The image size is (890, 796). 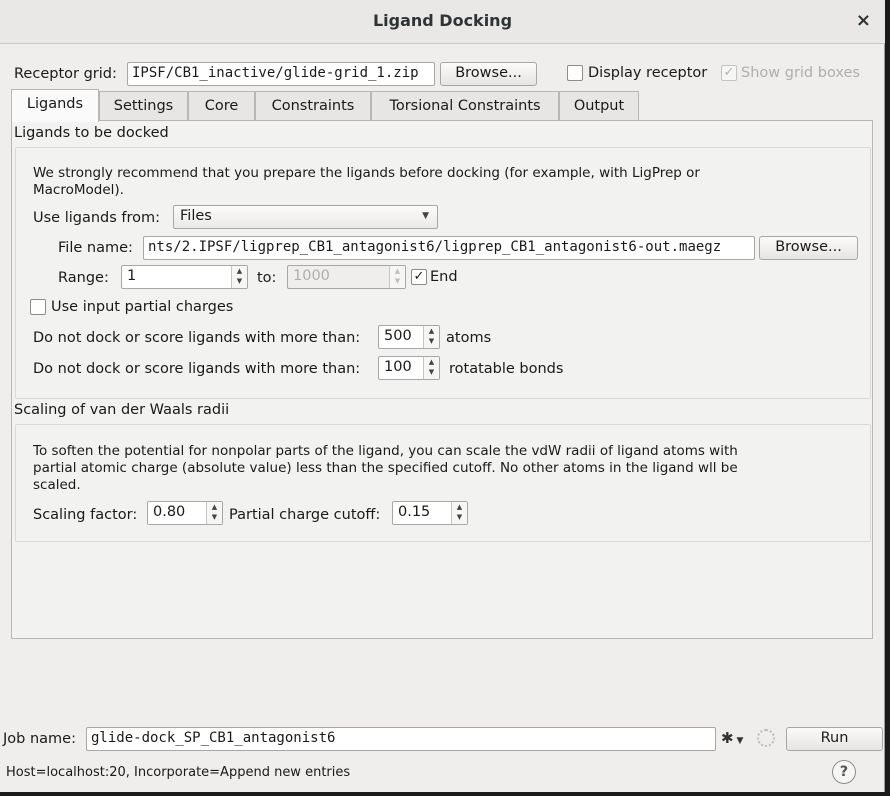 What do you see at coordinates (91, 133) in the screenshot?
I see `ligands-section-title: Ligands to be docked` at bounding box center [91, 133].